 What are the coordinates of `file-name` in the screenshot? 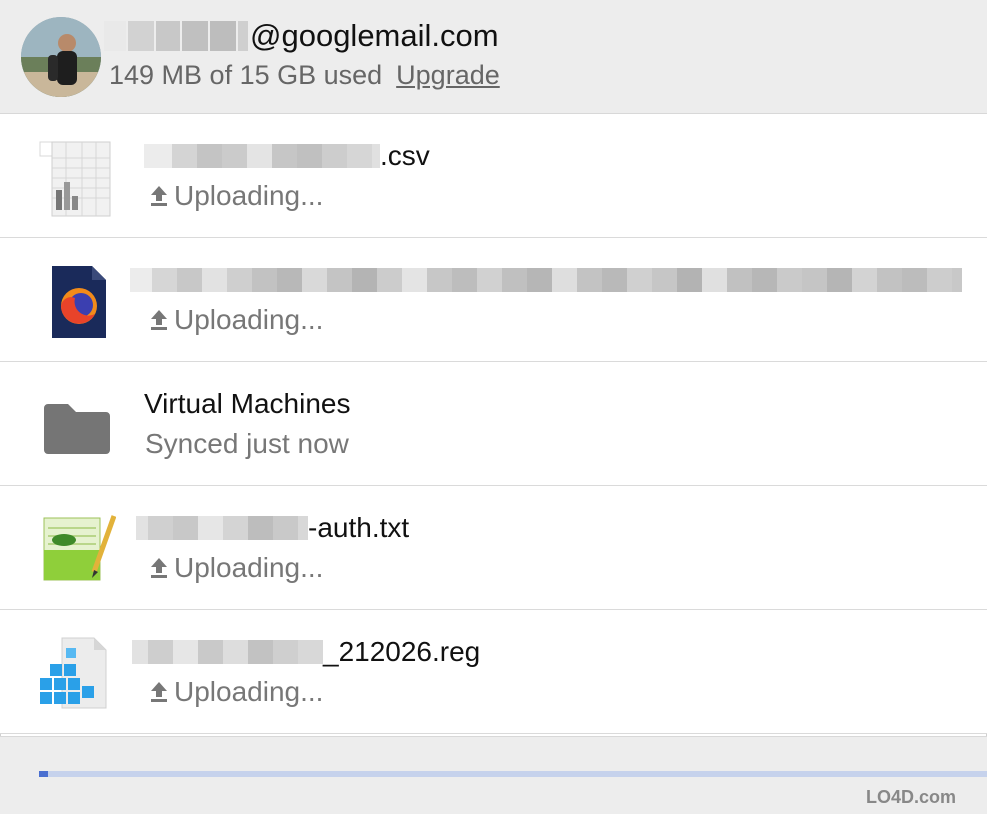 It's located at (546, 280).